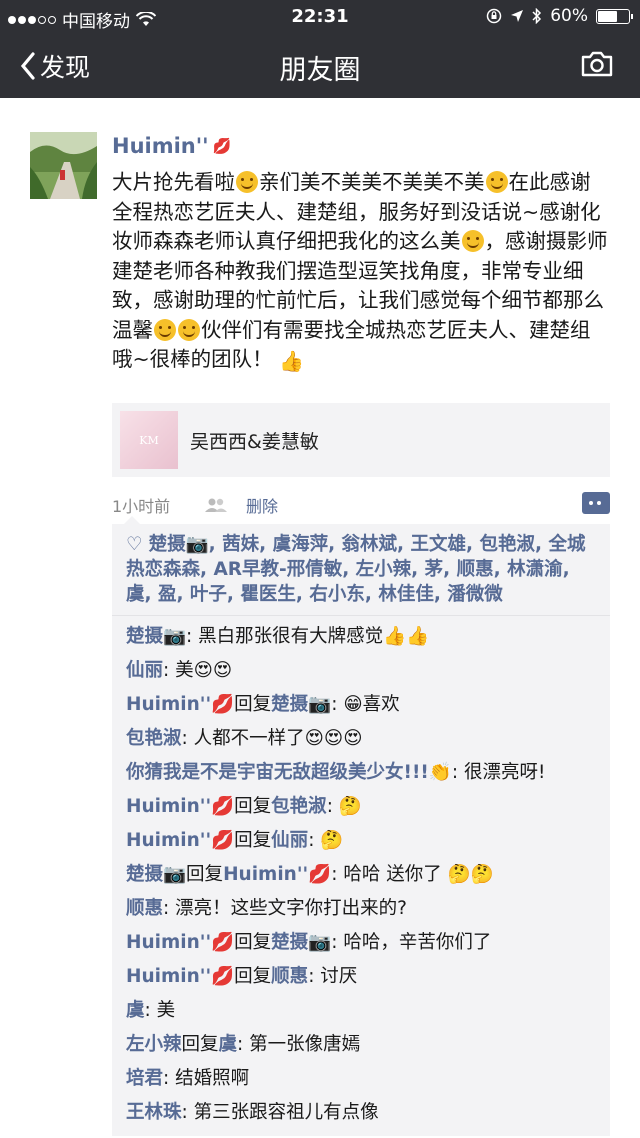  I want to click on comment: Huimin''💋回复楚摄📷: 哈哈，辛苦你们了, so click(363, 943).